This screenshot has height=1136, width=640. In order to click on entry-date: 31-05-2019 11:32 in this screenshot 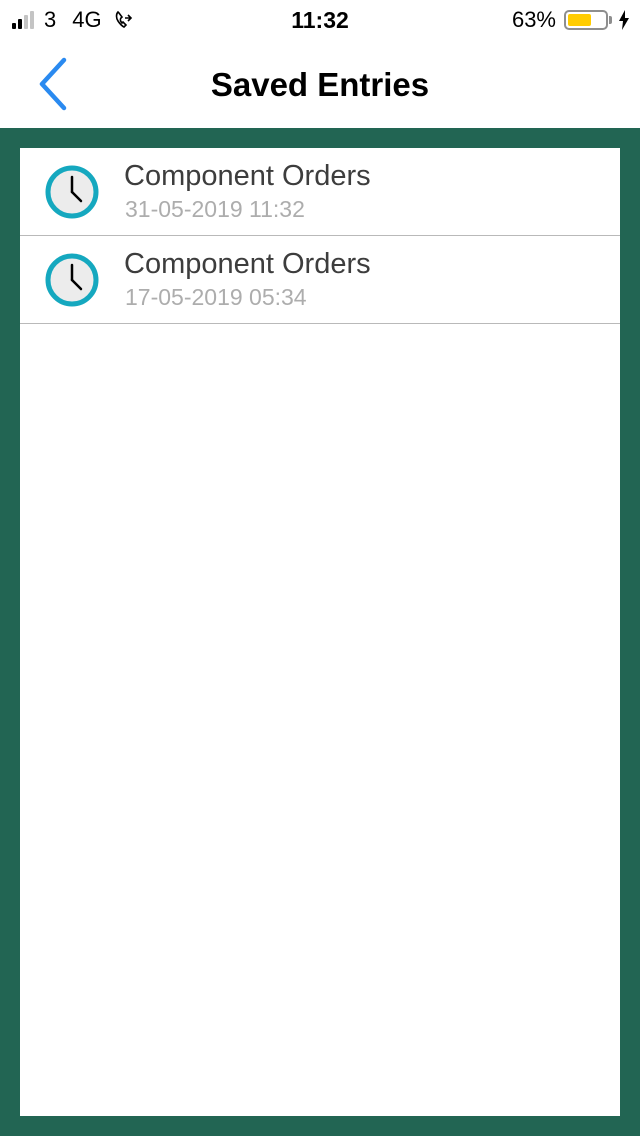, I will do `click(215, 209)`.